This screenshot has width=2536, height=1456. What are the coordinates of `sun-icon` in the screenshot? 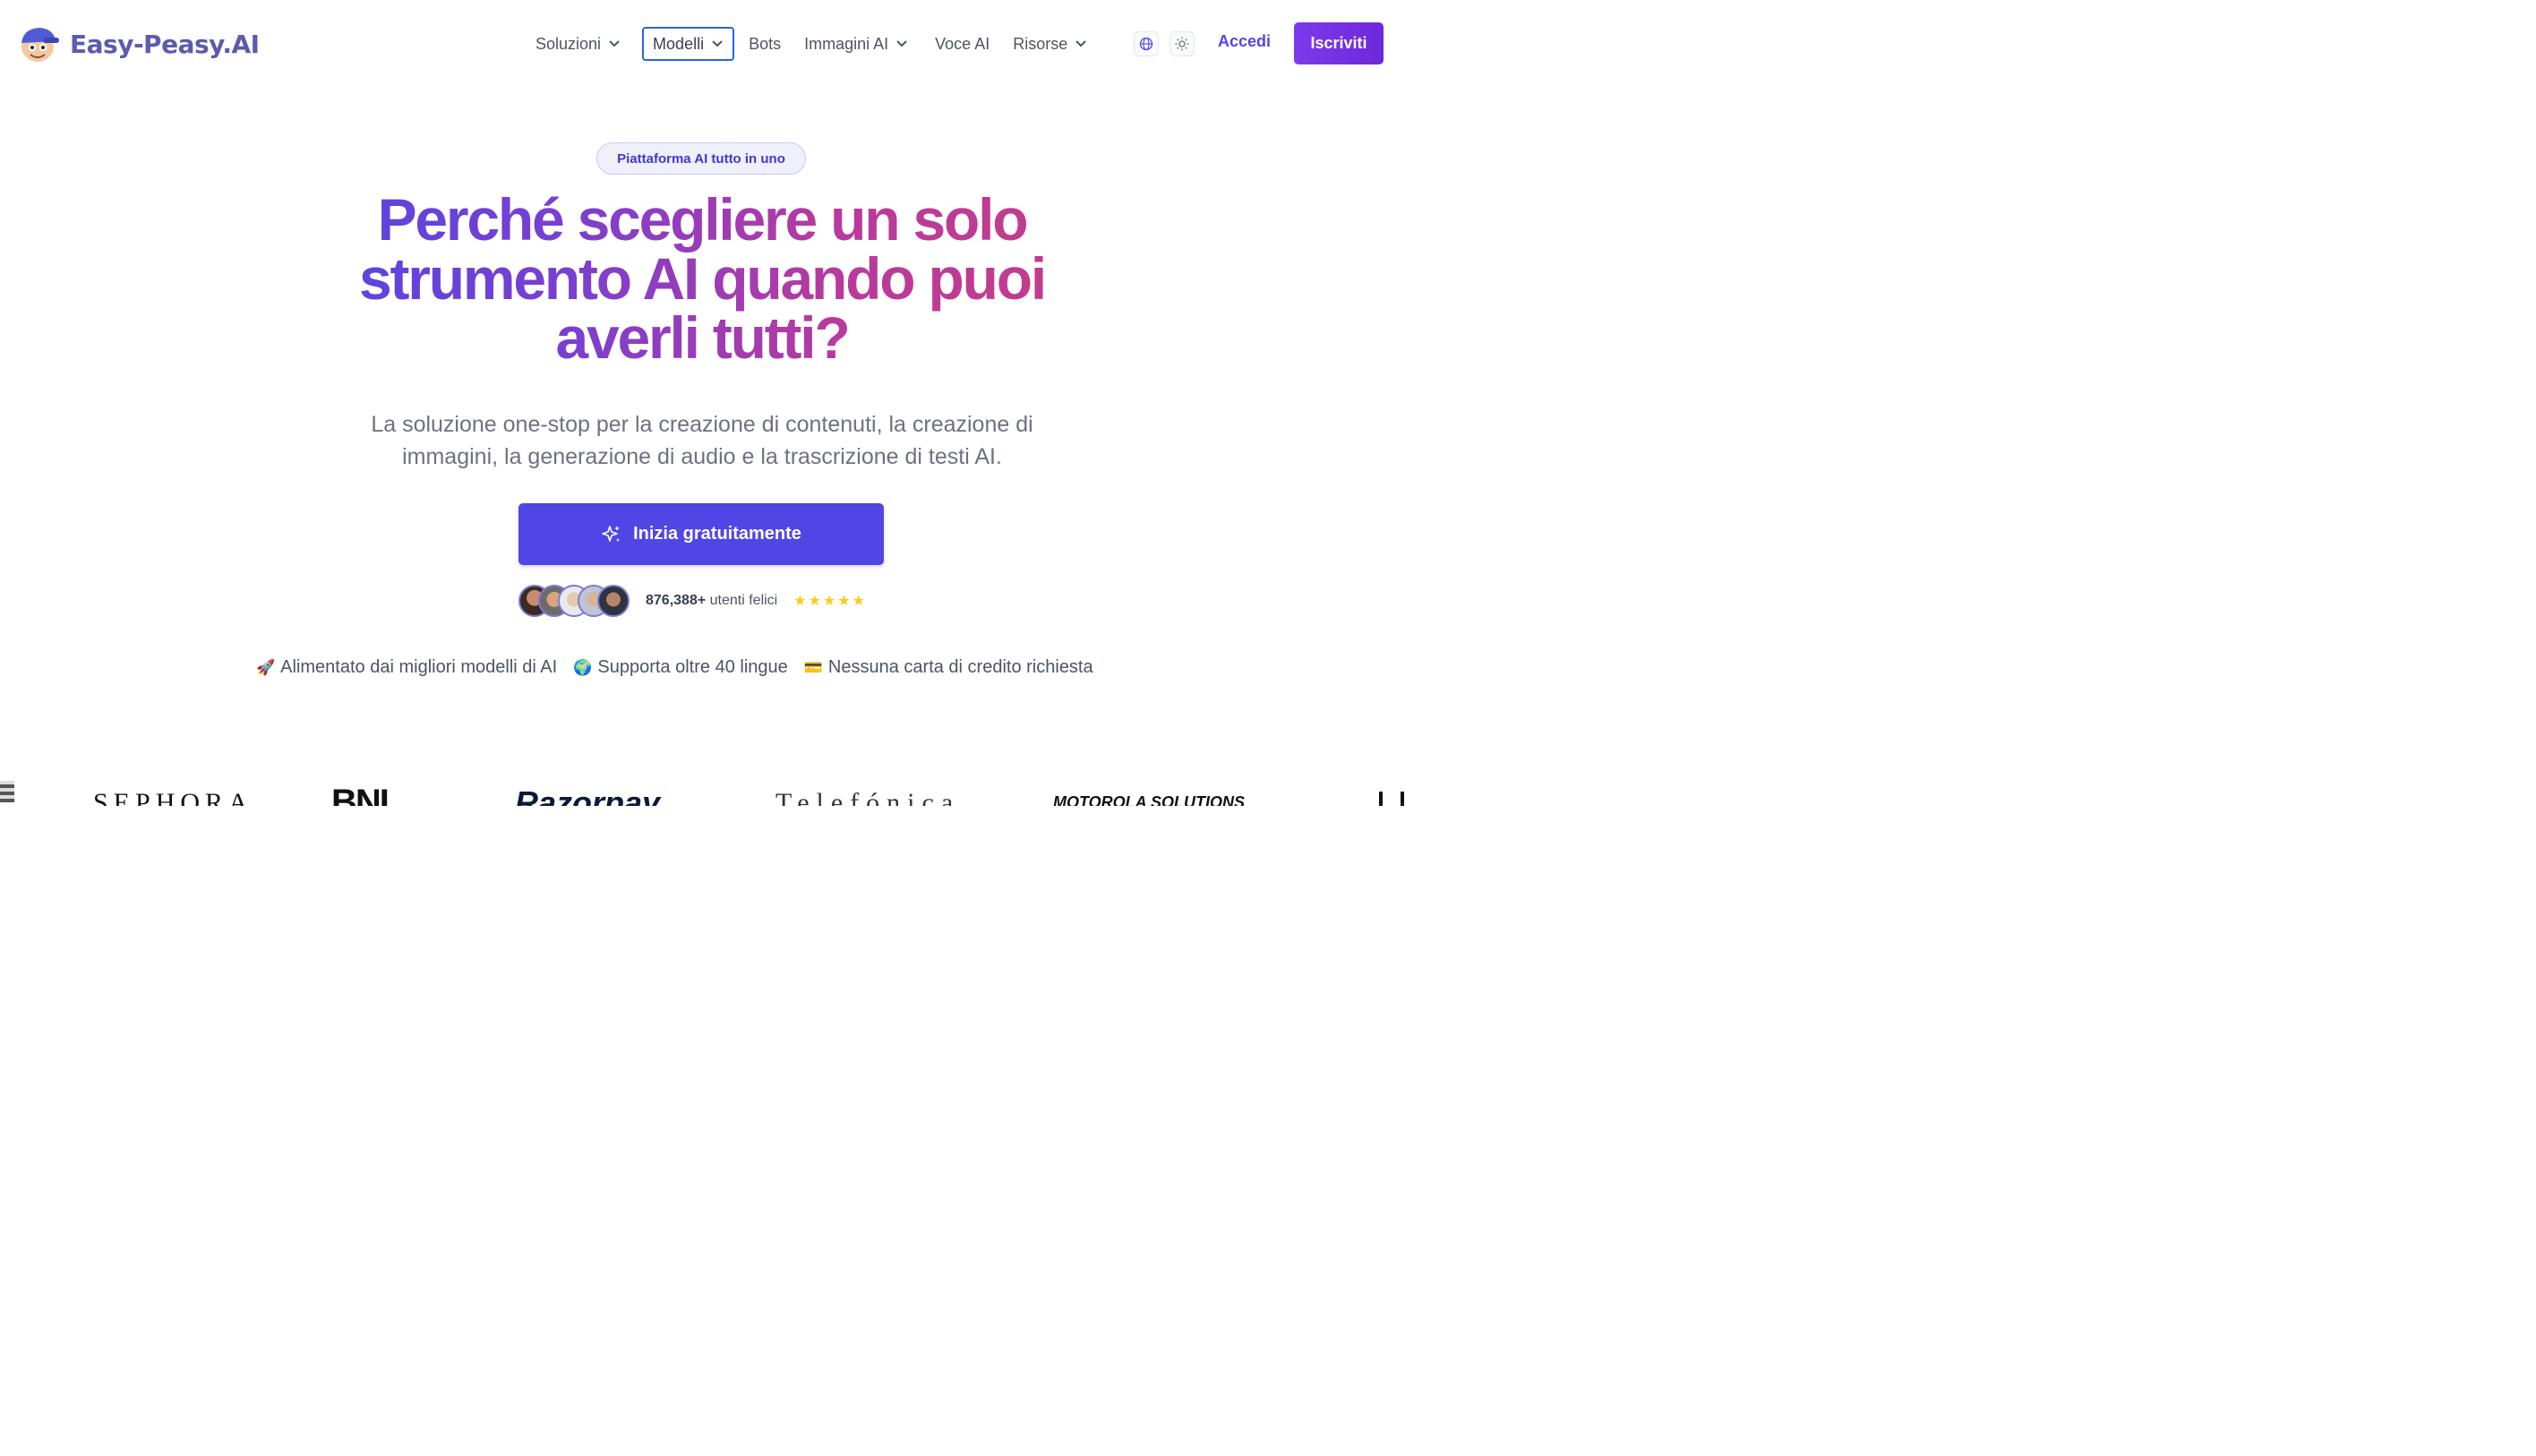 It's located at (1182, 44).